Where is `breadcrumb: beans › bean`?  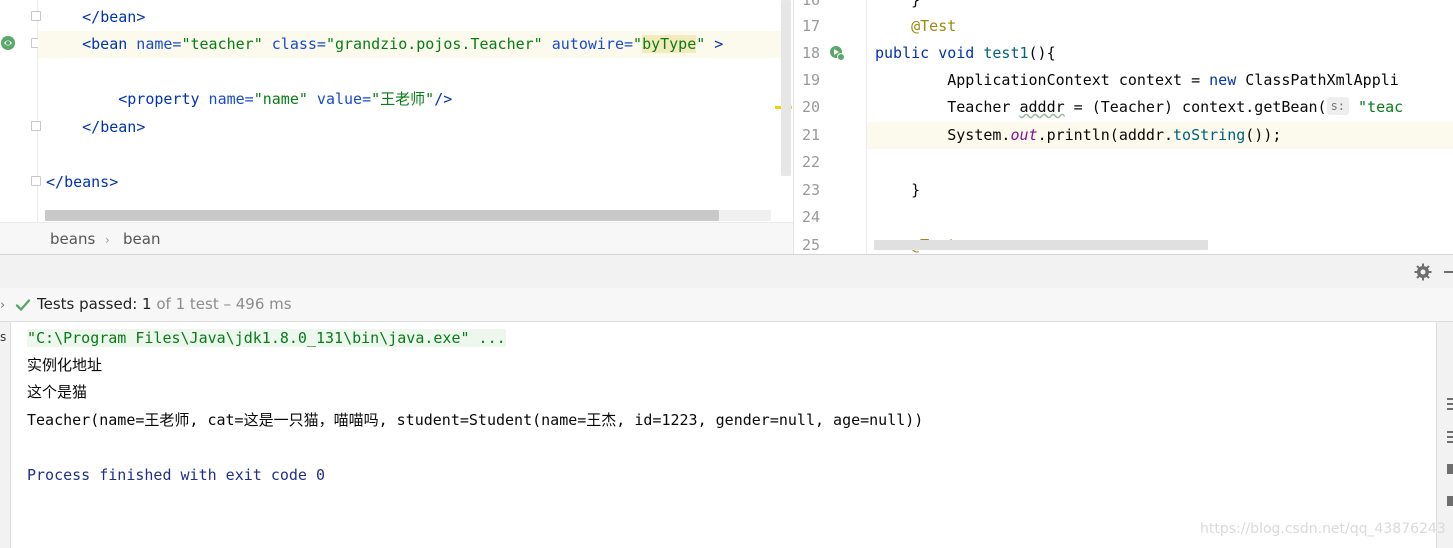
breadcrumb: beans › bean is located at coordinates (396, 238).